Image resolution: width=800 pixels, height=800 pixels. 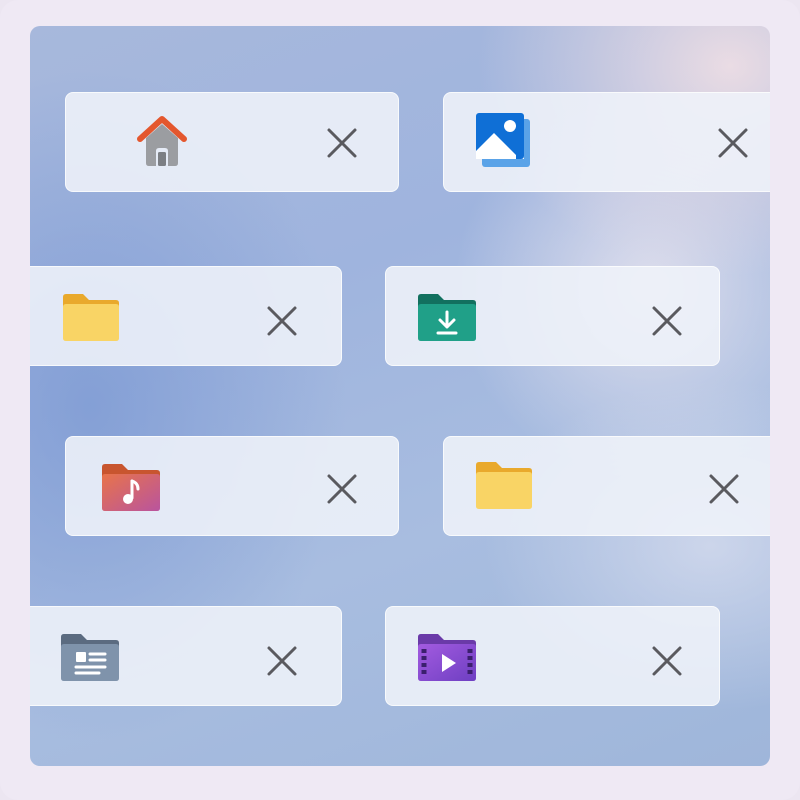 I want to click on documents-folder-icon, so click(x=91, y=659).